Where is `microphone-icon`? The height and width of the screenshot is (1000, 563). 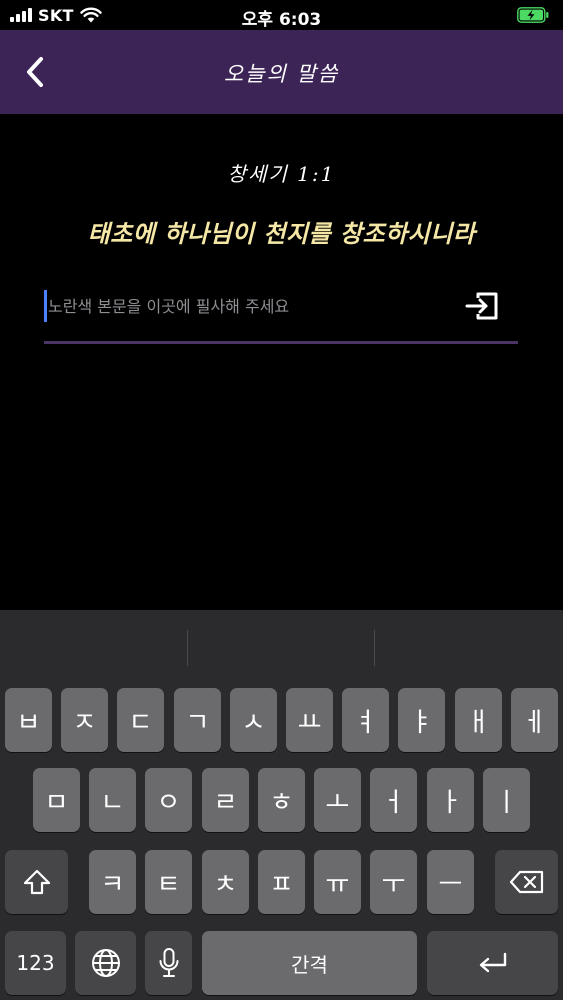
microphone-icon is located at coordinates (168, 962).